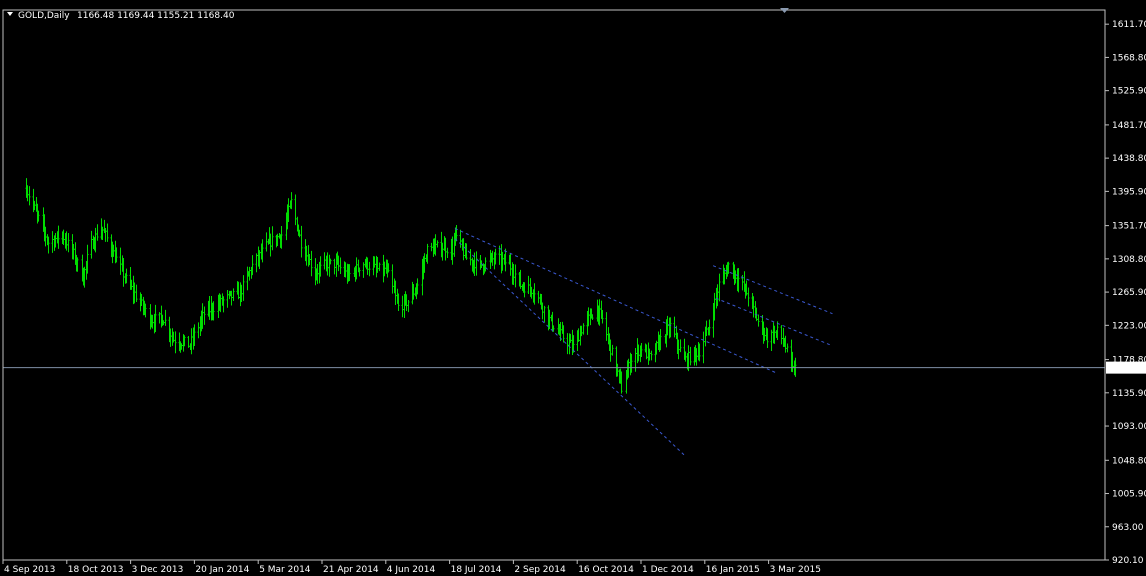  What do you see at coordinates (1129, 92) in the screenshot?
I see `y-tick-label: 1525.90` at bounding box center [1129, 92].